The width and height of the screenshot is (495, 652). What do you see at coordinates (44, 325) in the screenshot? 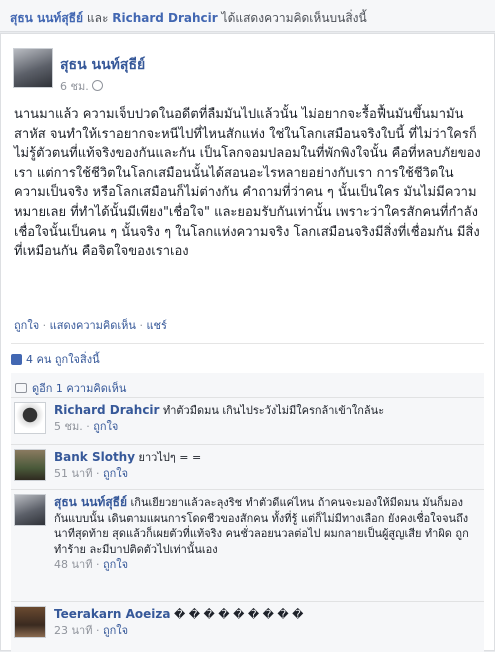
I see `actions-sep-1: ·` at bounding box center [44, 325].